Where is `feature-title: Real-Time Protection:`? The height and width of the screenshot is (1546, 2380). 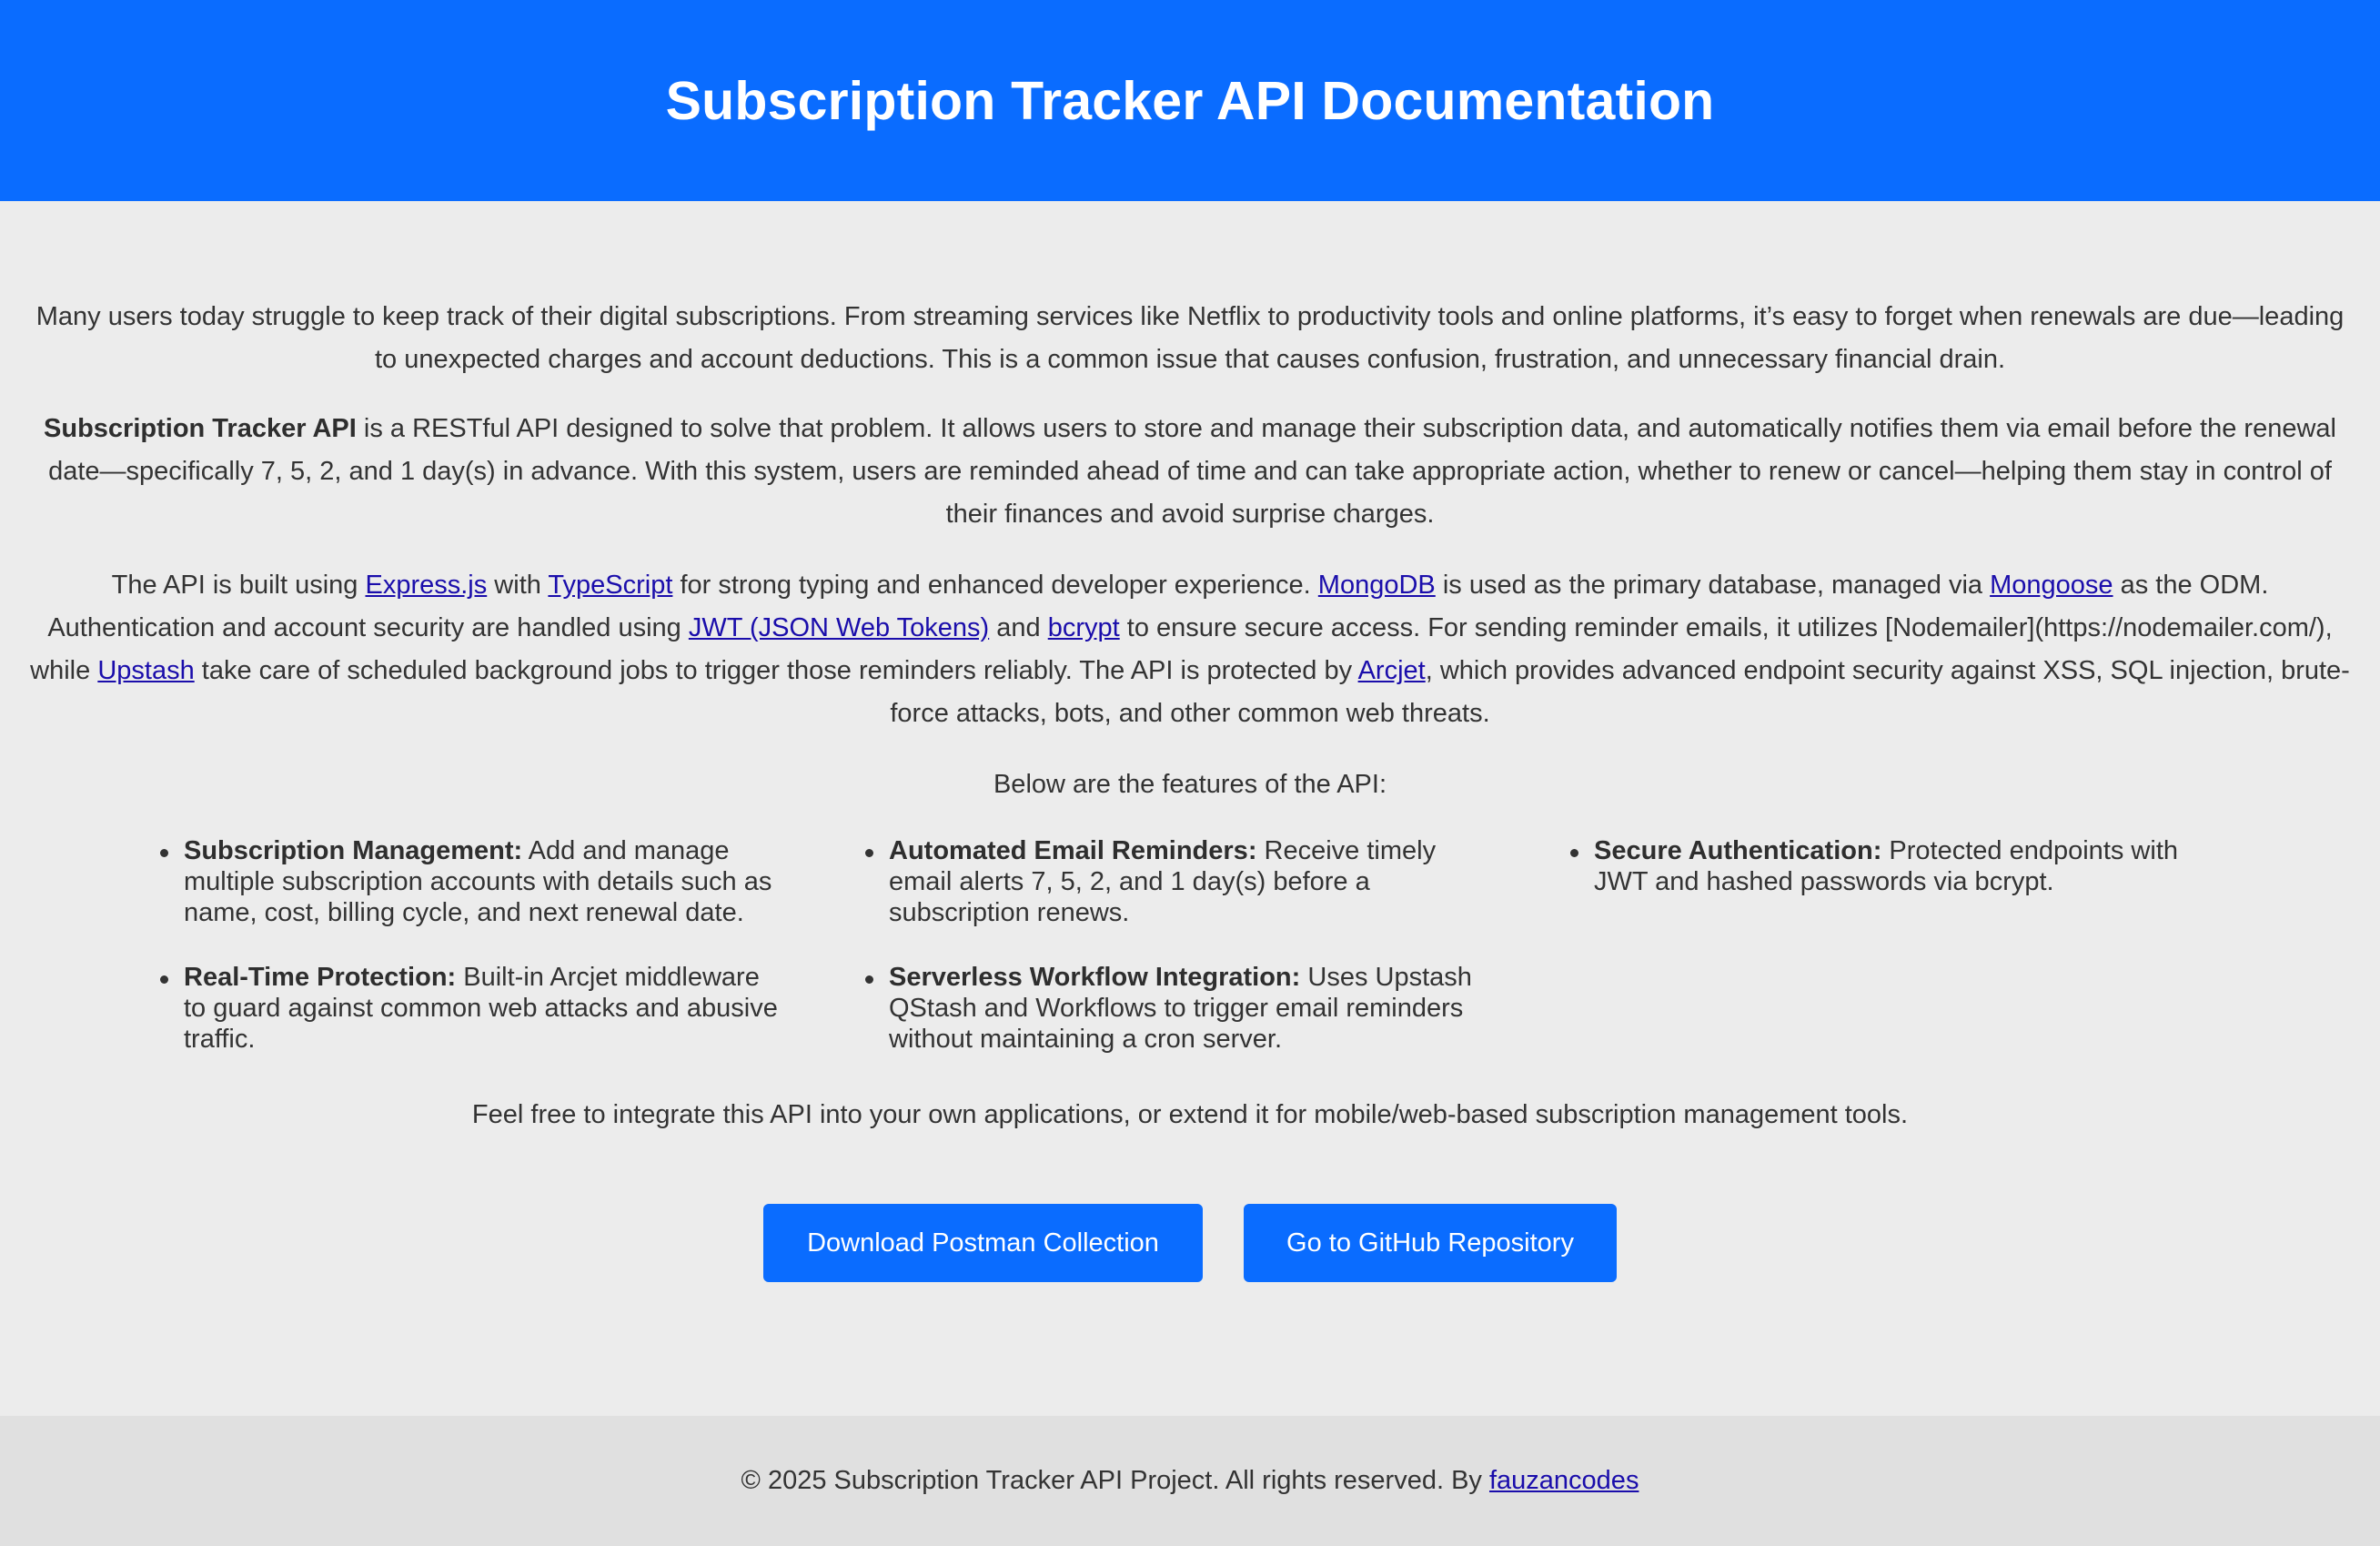
feature-title: Real-Time Protection: is located at coordinates (320, 977).